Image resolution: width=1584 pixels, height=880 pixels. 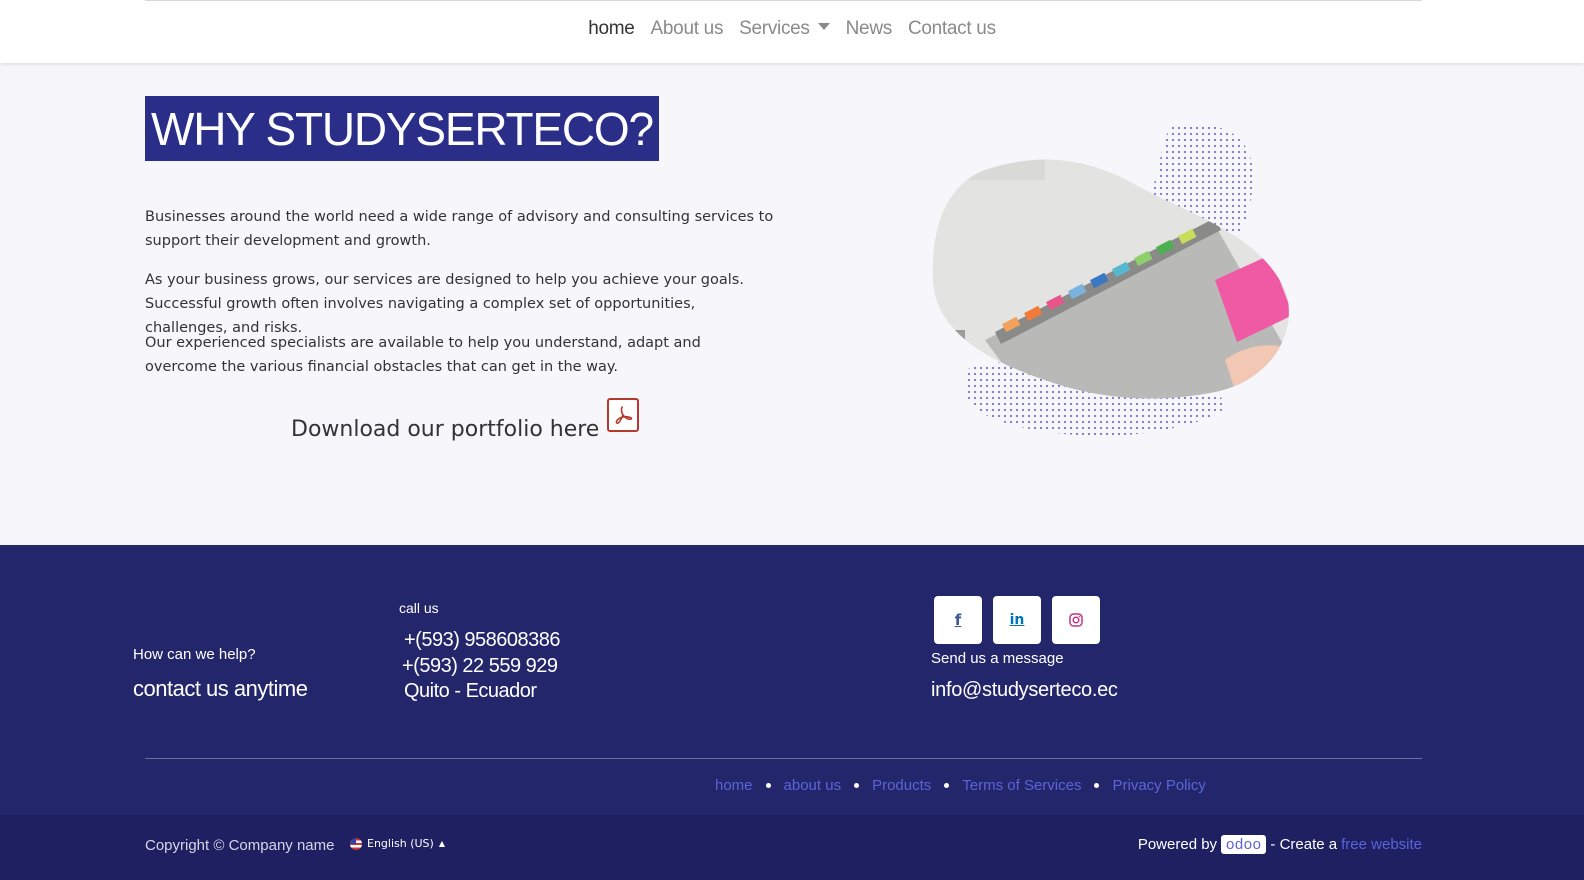 What do you see at coordinates (952, 29) in the screenshot?
I see `nav-item-contact: Contact us` at bounding box center [952, 29].